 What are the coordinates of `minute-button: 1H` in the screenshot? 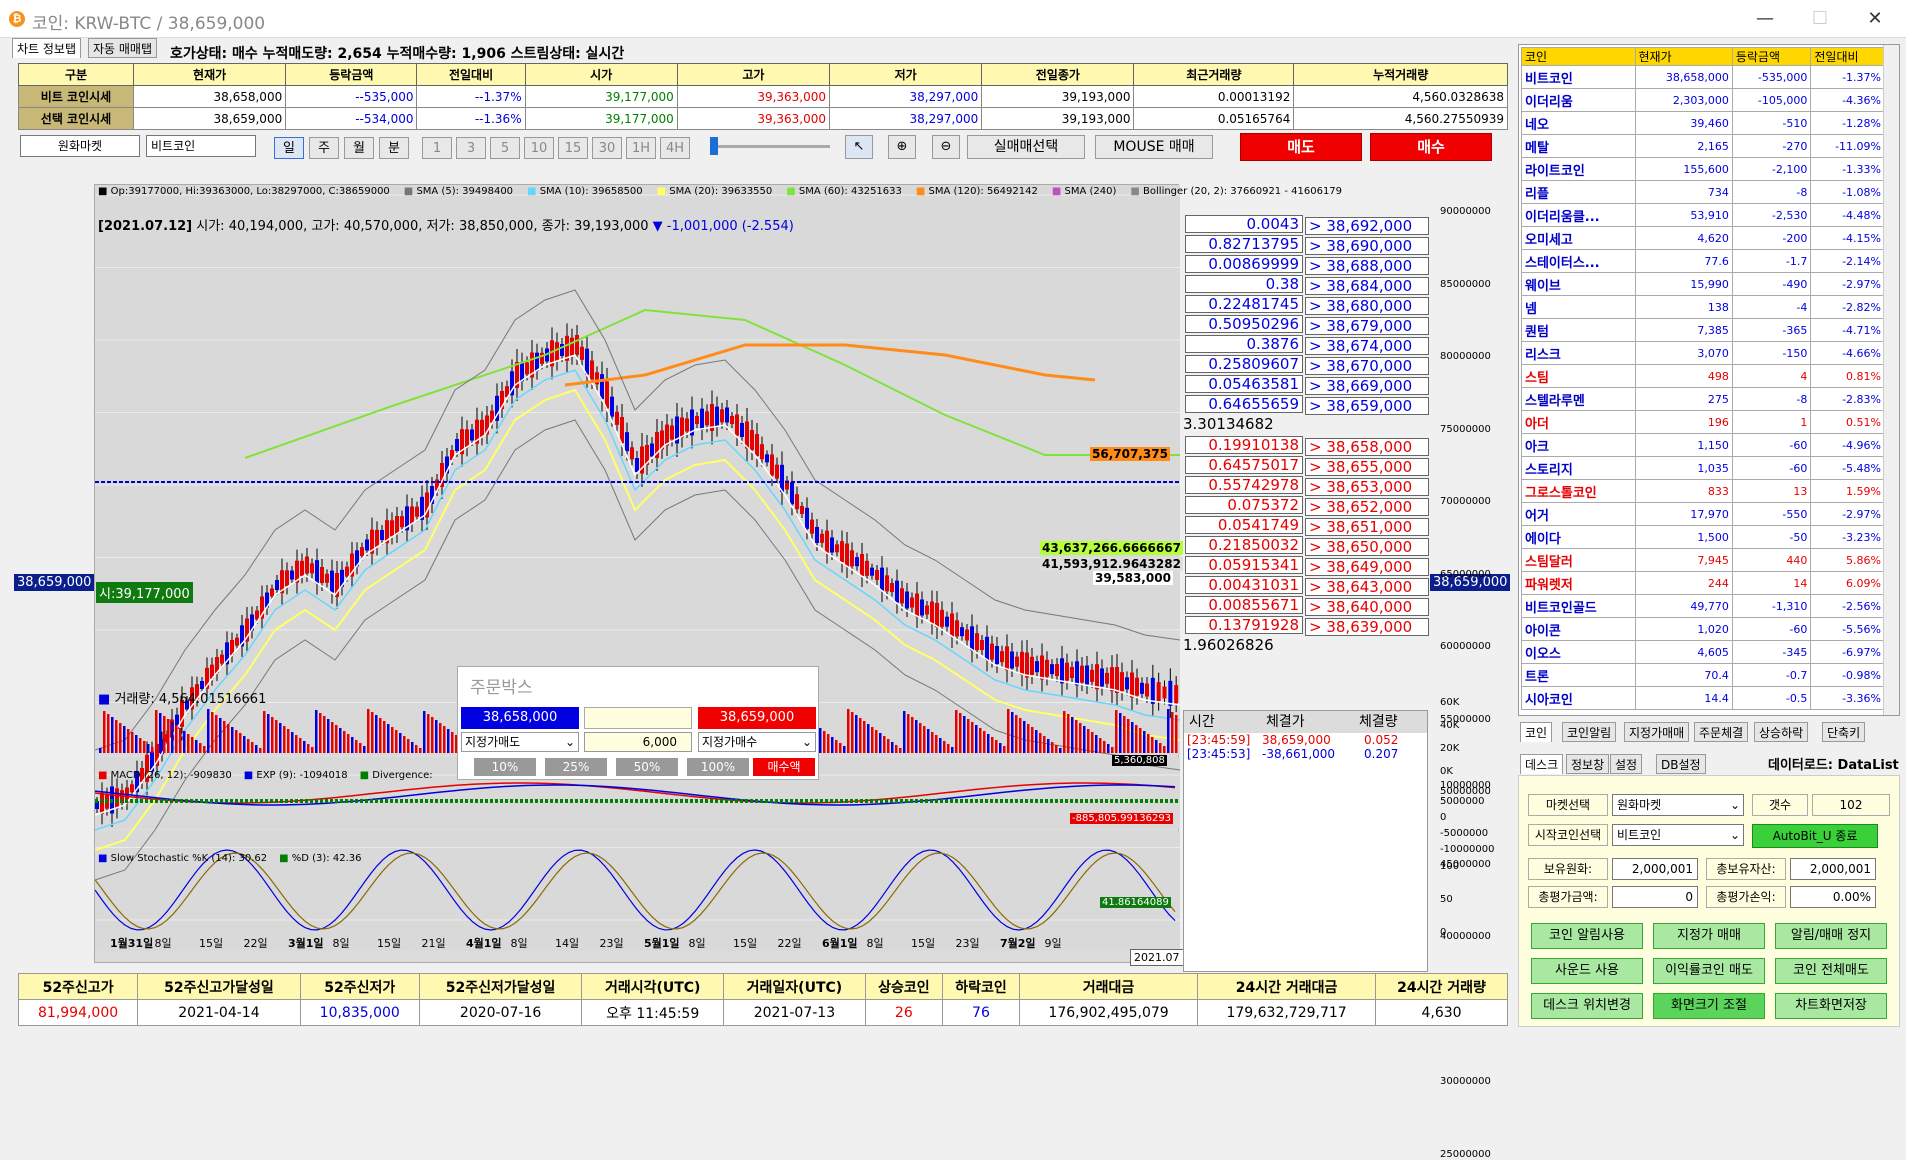 It's located at (641, 148).